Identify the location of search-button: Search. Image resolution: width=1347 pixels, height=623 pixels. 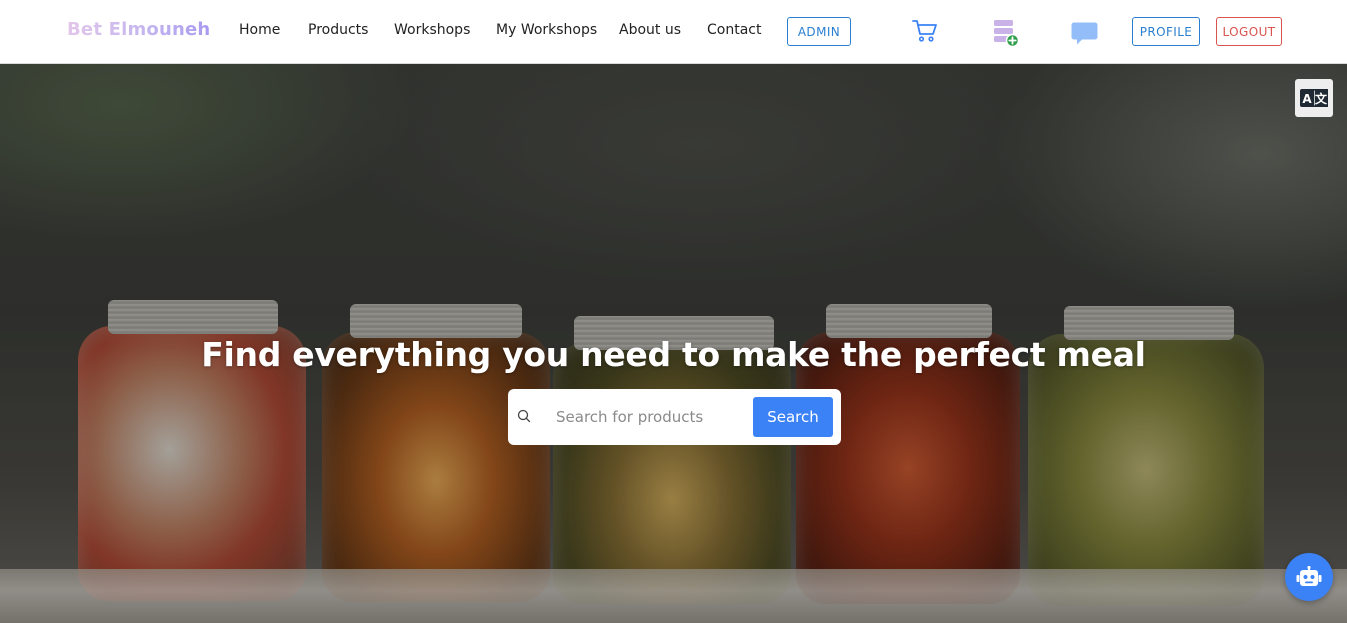
(793, 417).